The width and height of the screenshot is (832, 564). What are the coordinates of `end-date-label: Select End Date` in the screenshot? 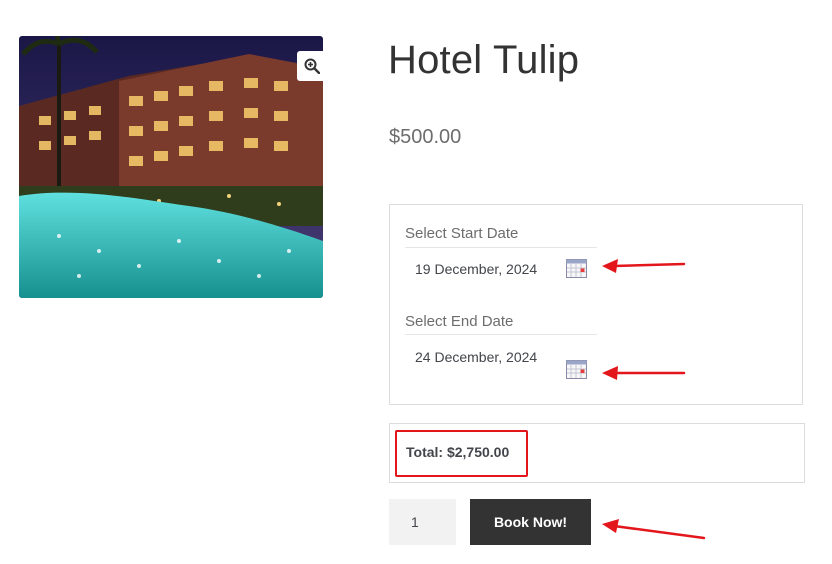 It's located at (459, 321).